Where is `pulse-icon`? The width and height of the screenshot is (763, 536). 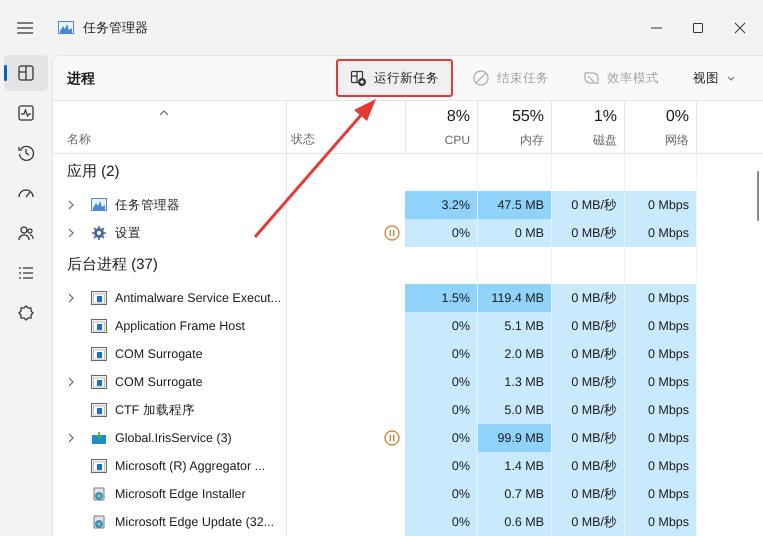
pulse-icon is located at coordinates (26, 113).